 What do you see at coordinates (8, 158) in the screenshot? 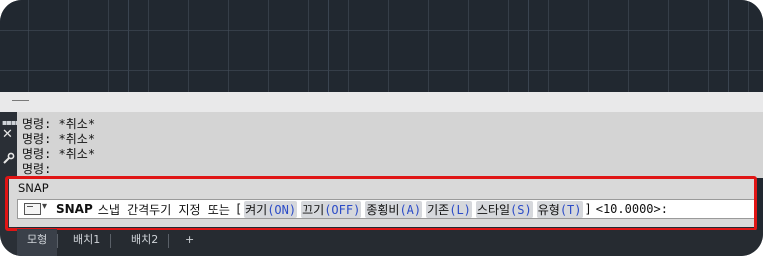
I see `wrench-icon` at bounding box center [8, 158].